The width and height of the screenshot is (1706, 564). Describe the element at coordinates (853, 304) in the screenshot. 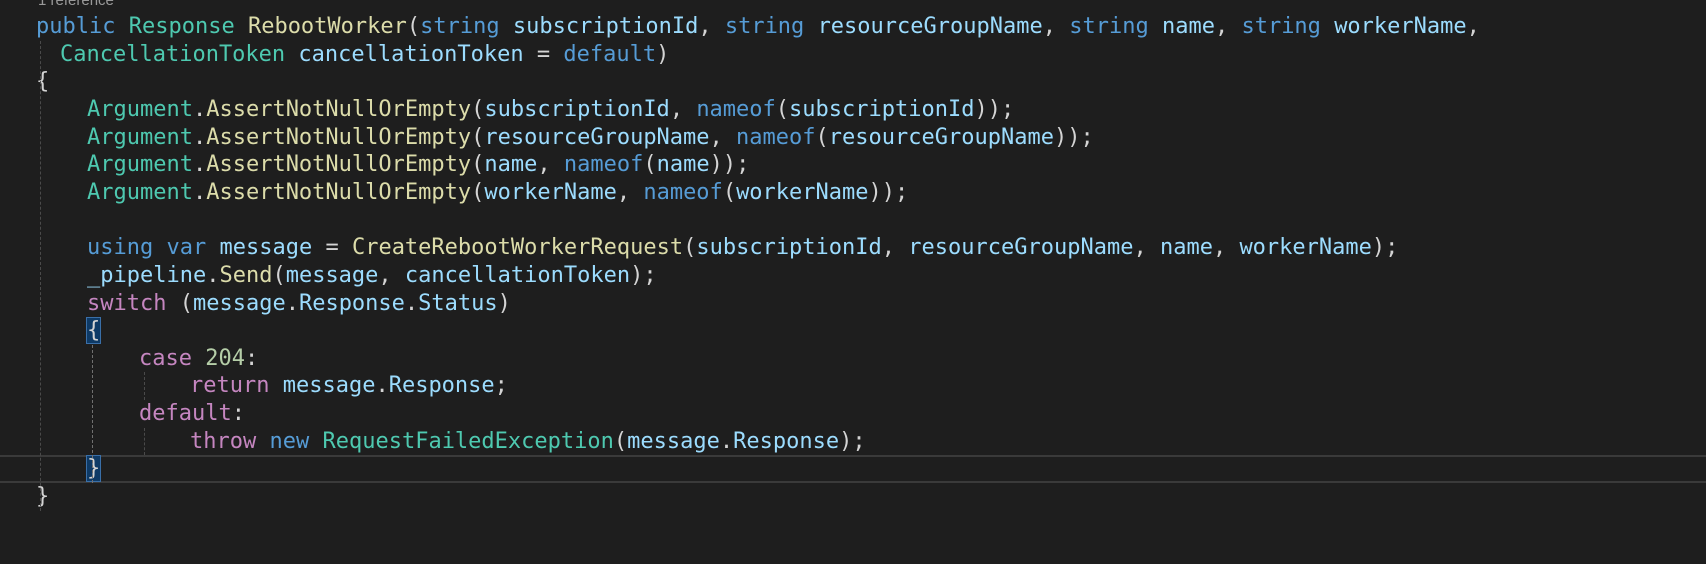

I see `code-line: switch (message.Response.Status)` at that location.